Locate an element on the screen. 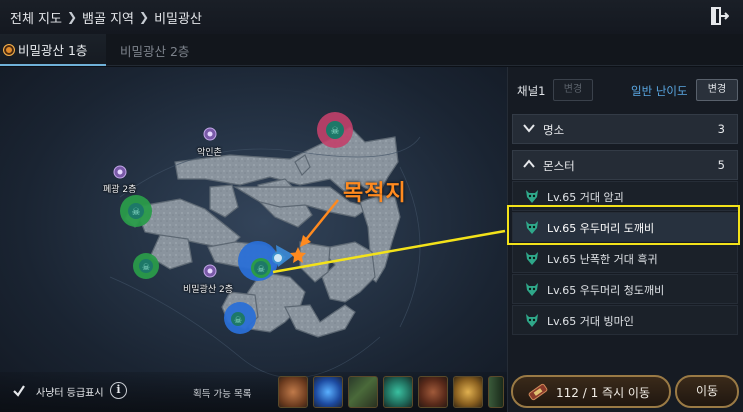 The height and width of the screenshot is (412, 743). teleport-label: 112 / 1 즉시 이동 is located at coordinates (603, 393).